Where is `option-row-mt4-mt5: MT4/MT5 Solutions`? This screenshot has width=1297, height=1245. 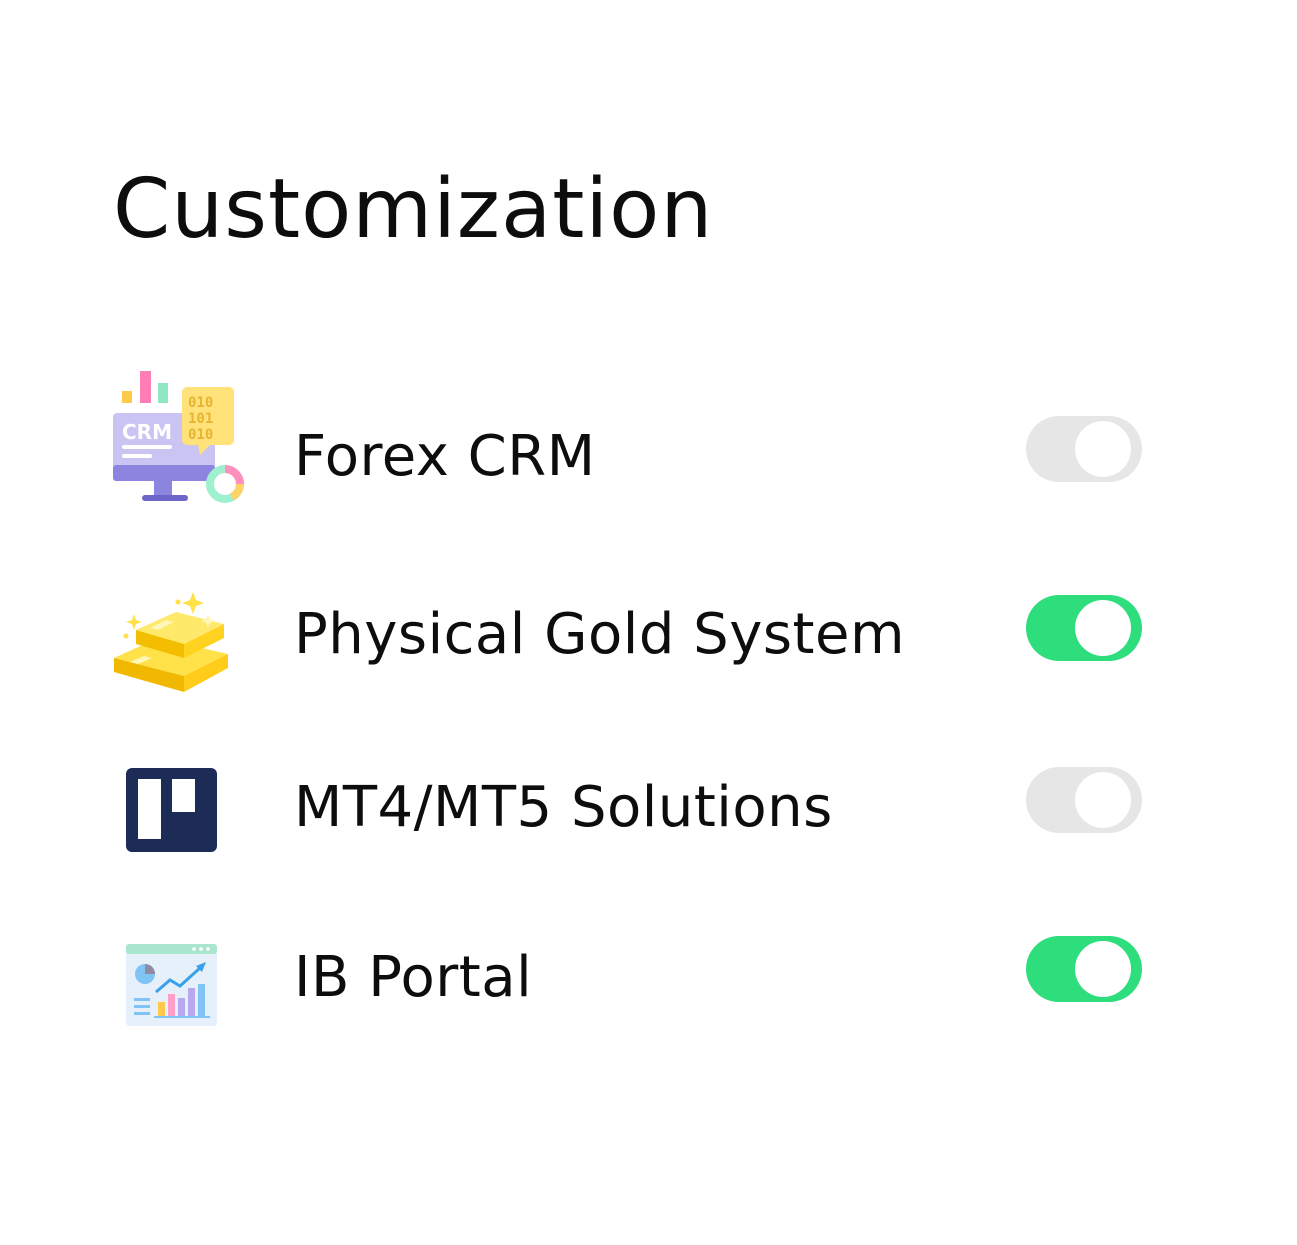 option-row-mt4-mt5: MT4/MT5 Solutions is located at coordinates (648, 815).